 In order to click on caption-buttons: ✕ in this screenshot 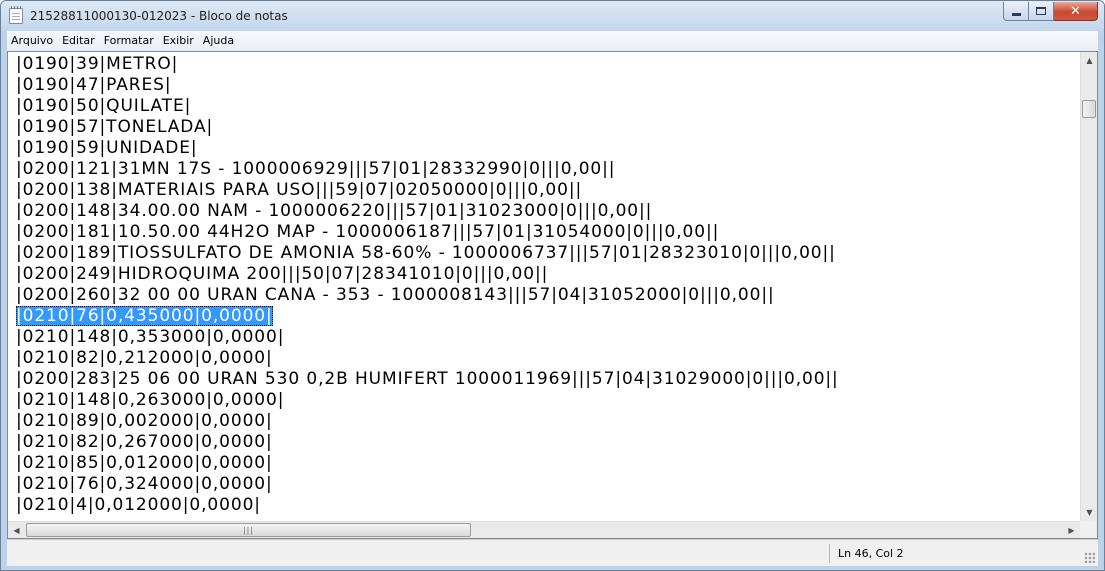, I will do `click(1050, 11)`.